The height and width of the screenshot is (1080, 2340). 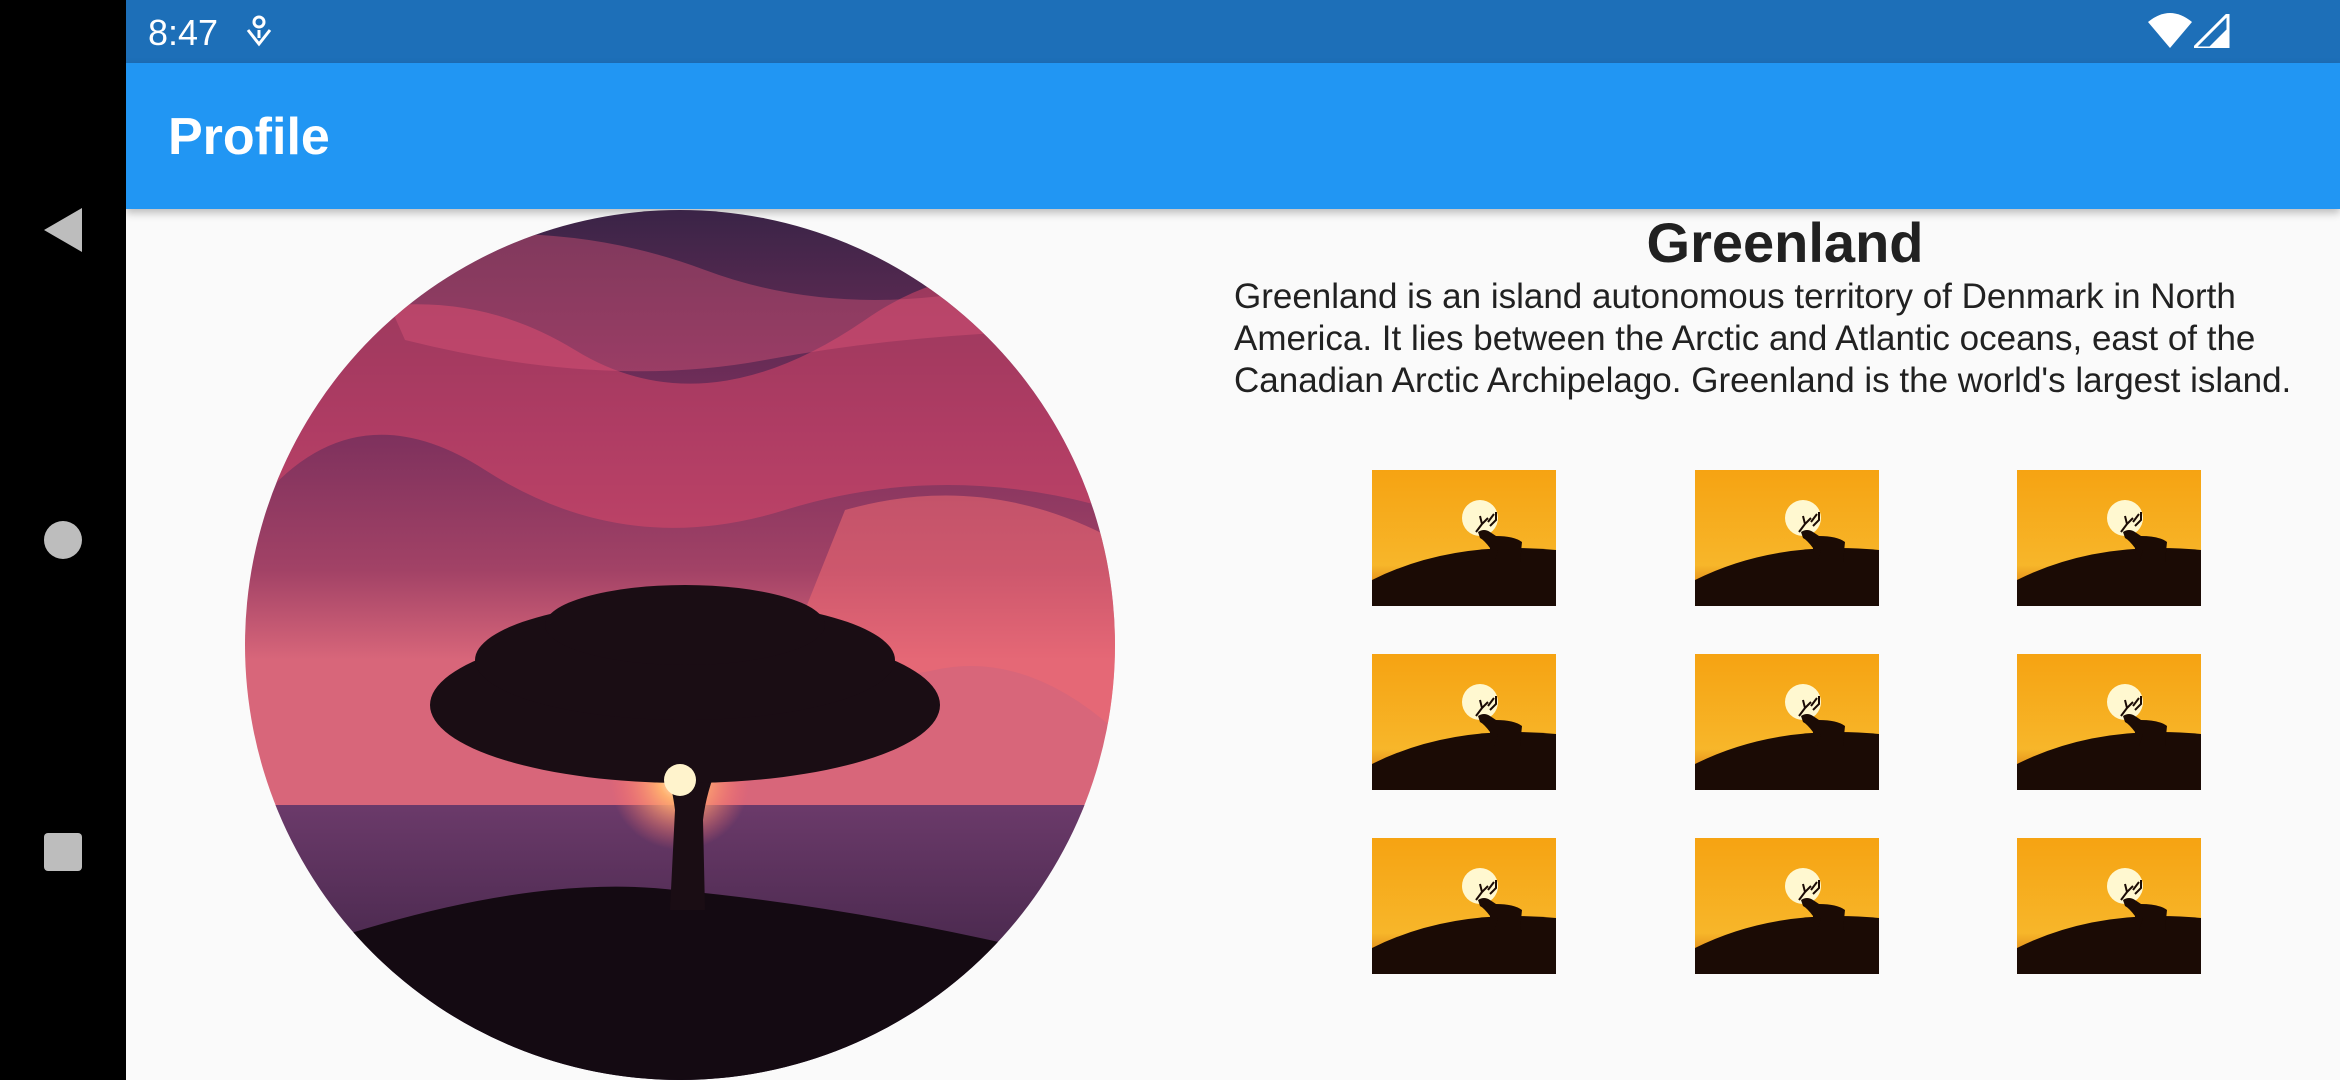 I want to click on page-title: Profile, so click(x=249, y=137).